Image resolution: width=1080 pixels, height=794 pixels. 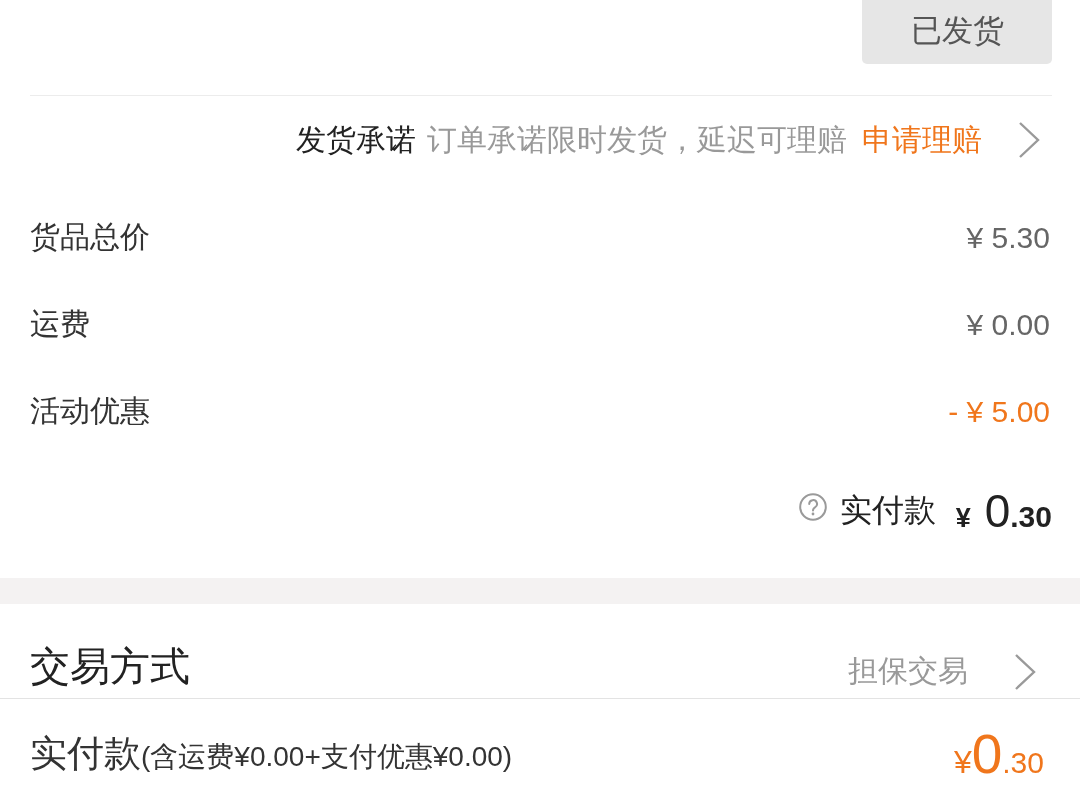 I want to click on price-label: 运费, so click(x=60, y=324).